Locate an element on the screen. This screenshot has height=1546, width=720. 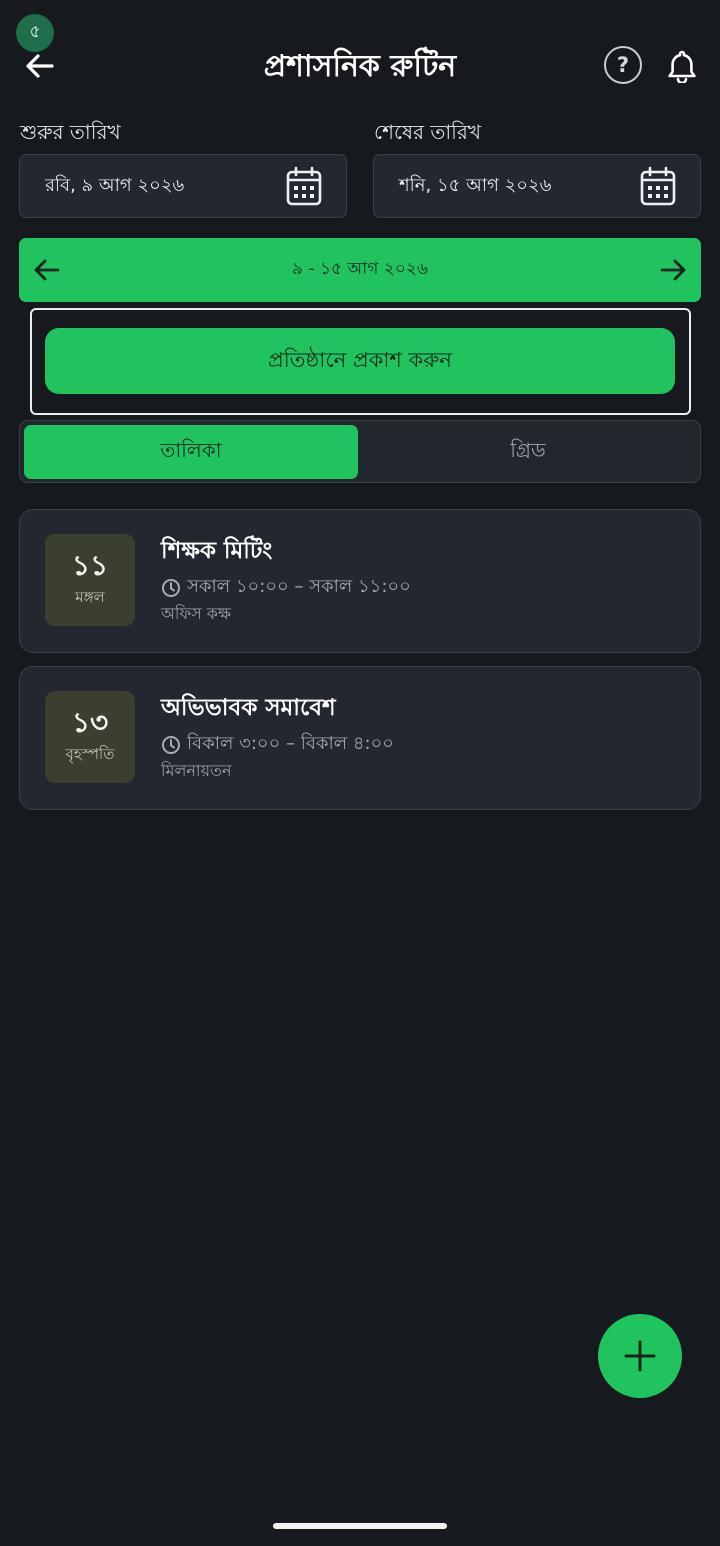
add-event-button is located at coordinates (640, 1356).